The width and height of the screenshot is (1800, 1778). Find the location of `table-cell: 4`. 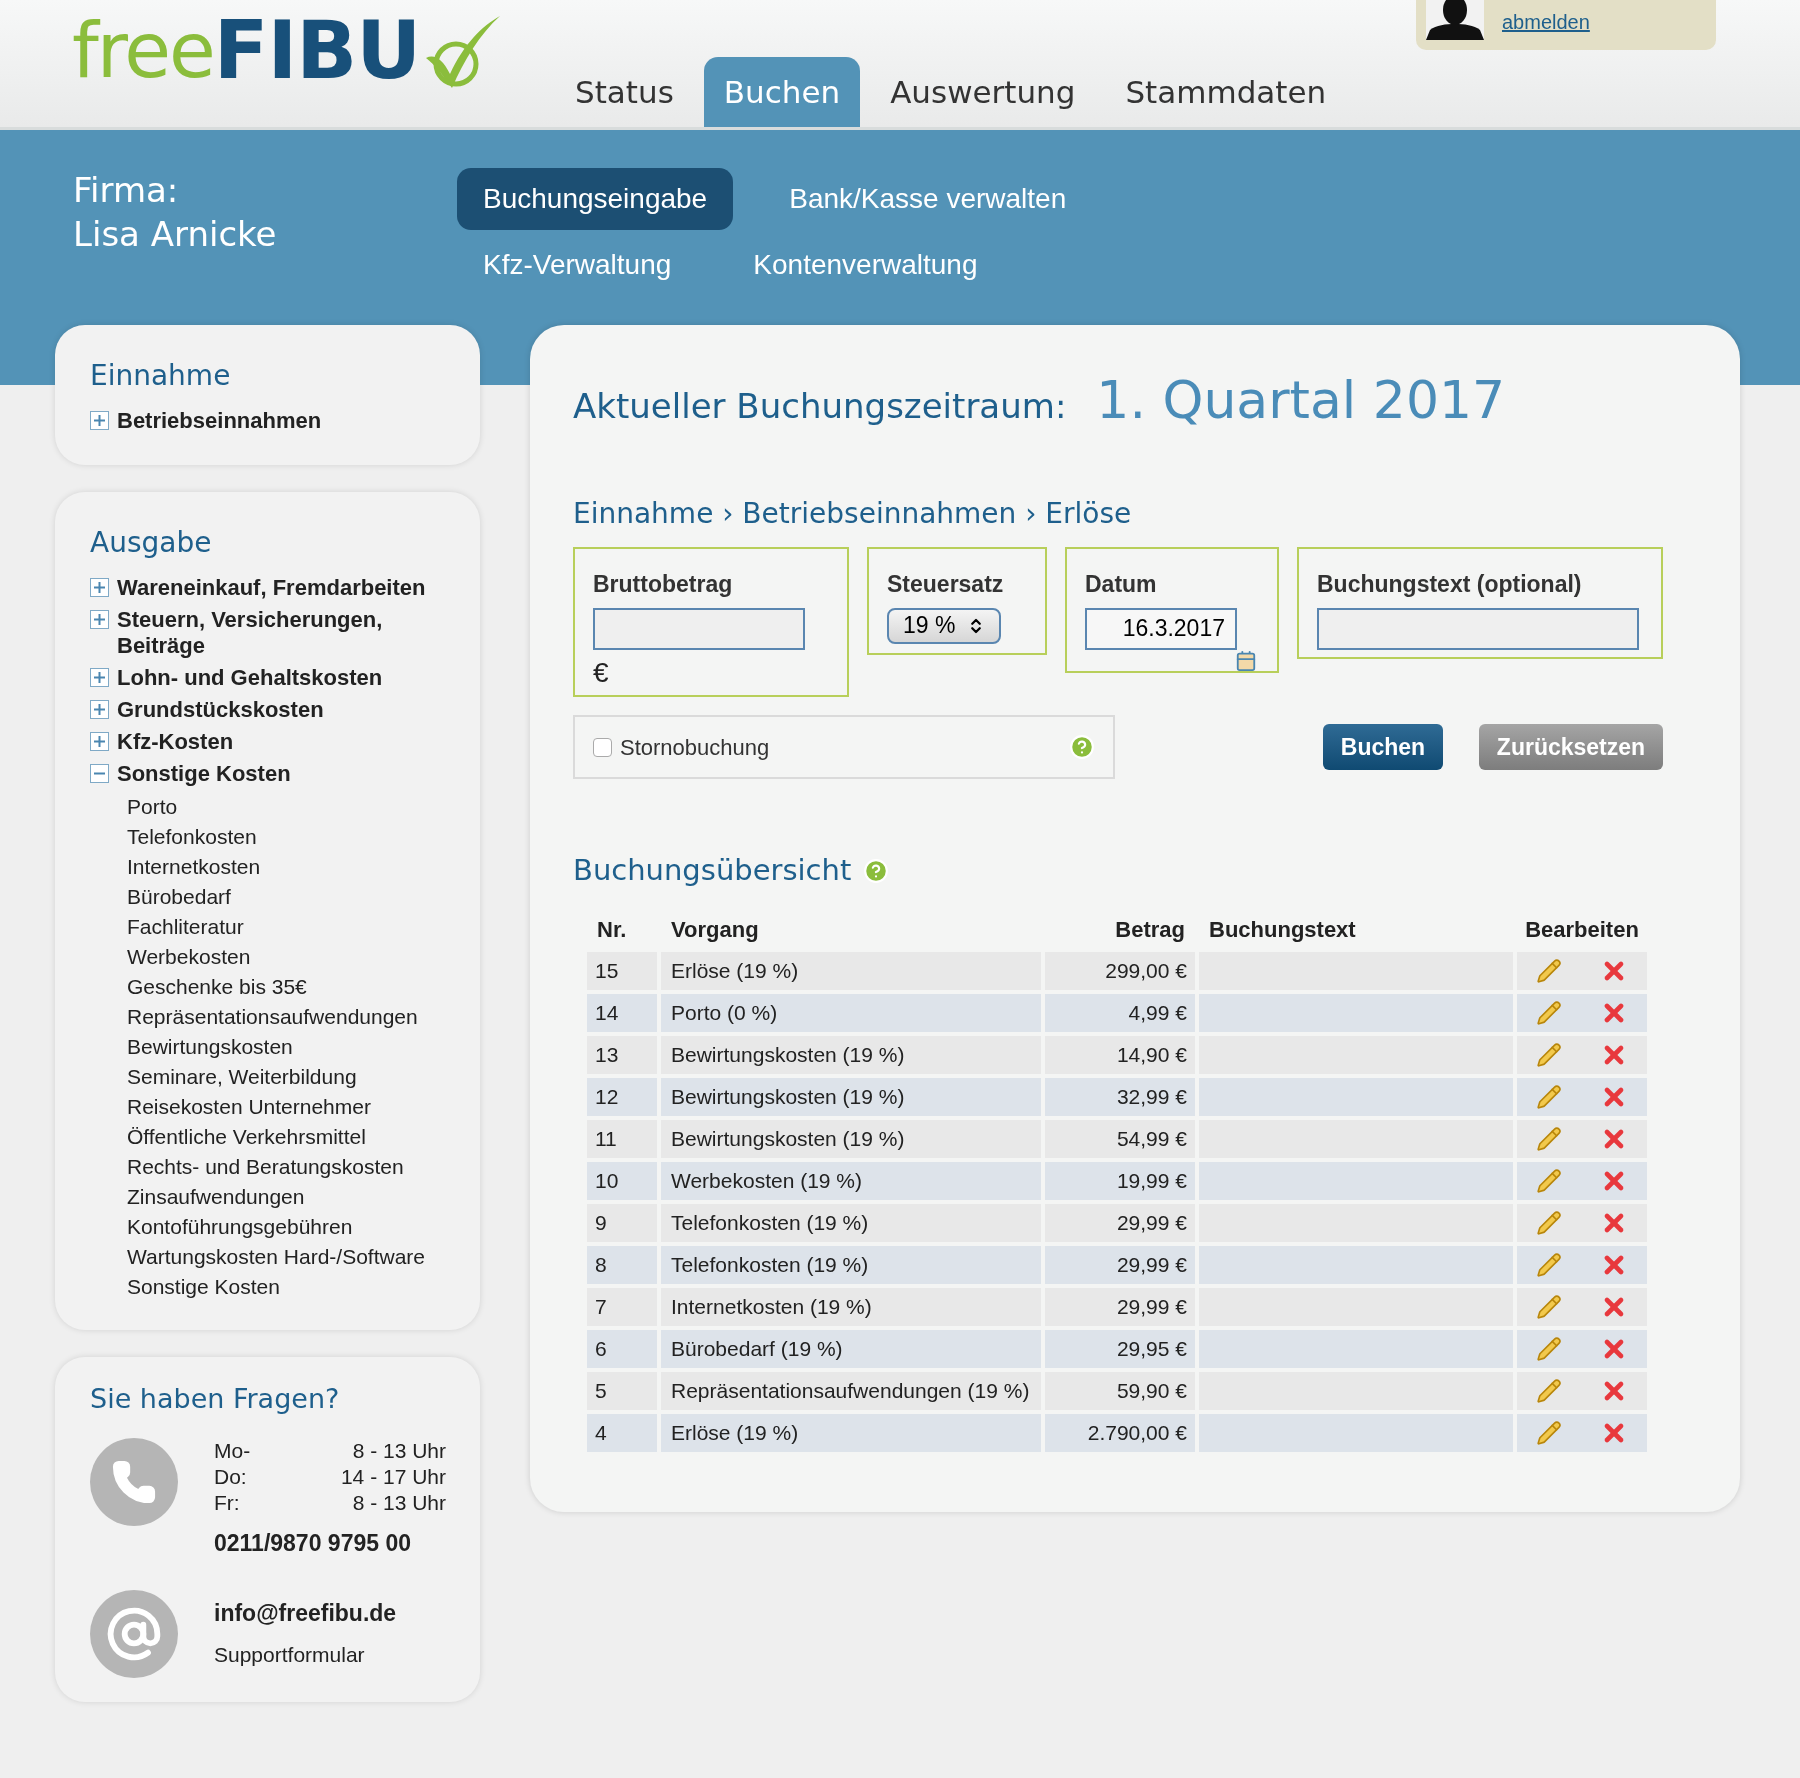

table-cell: 4 is located at coordinates (622, 1432).